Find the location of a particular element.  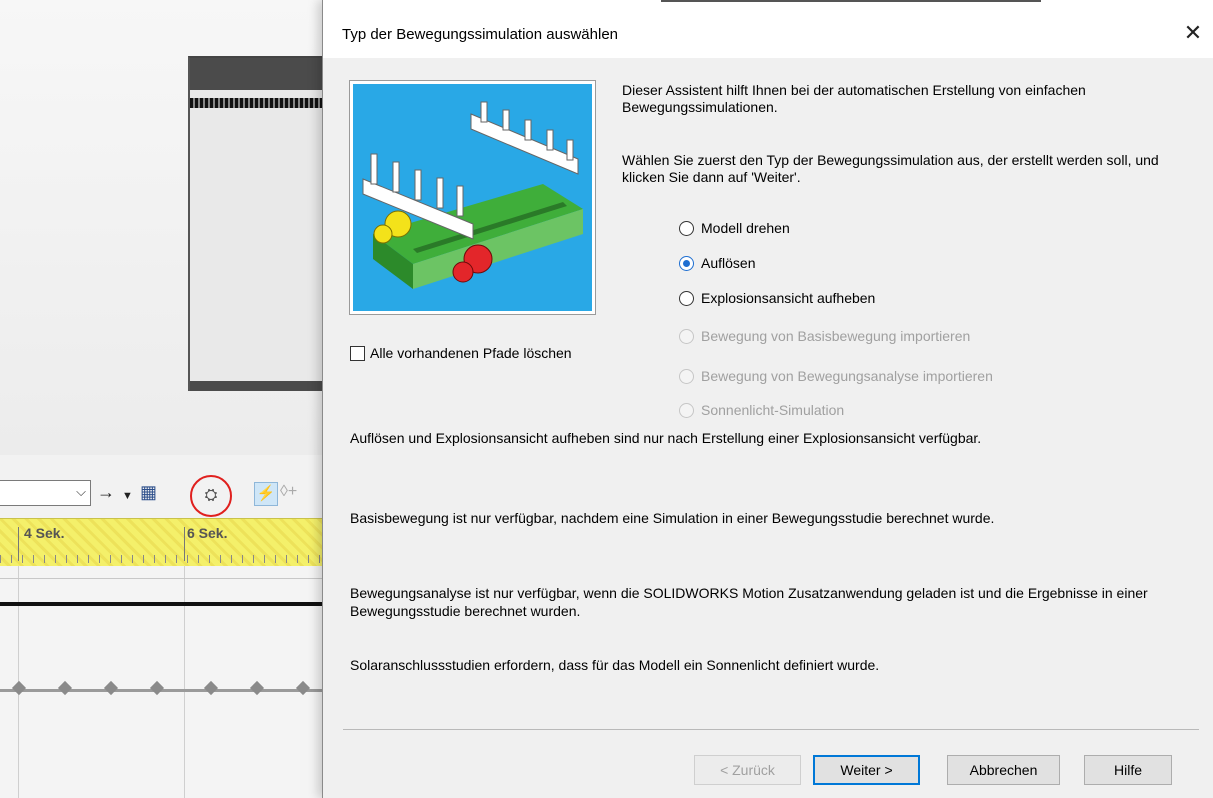

radio-label: Sonnenlicht-Simulation is located at coordinates (773, 410).